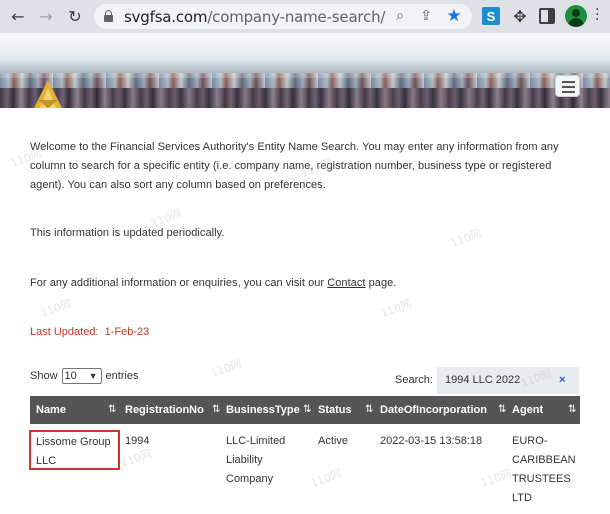  I want to click on column-header-status: Status ⇅, so click(343, 410).